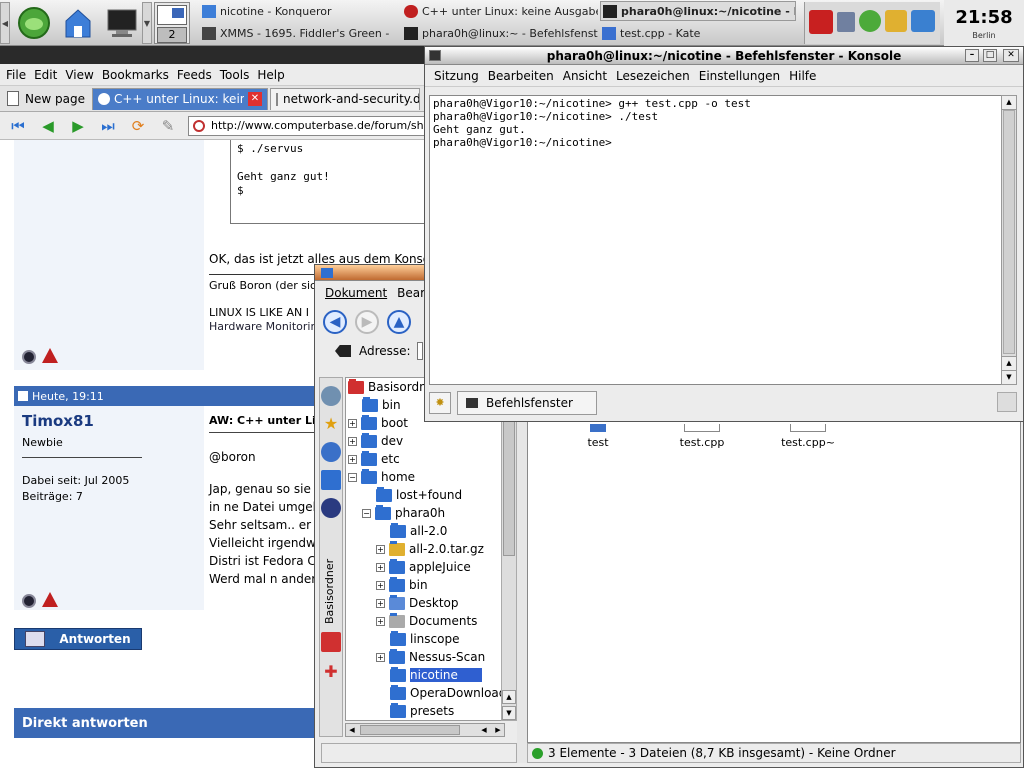  What do you see at coordinates (108, 126) in the screenshot?
I see `fast-forward-icon: ⏭` at bounding box center [108, 126].